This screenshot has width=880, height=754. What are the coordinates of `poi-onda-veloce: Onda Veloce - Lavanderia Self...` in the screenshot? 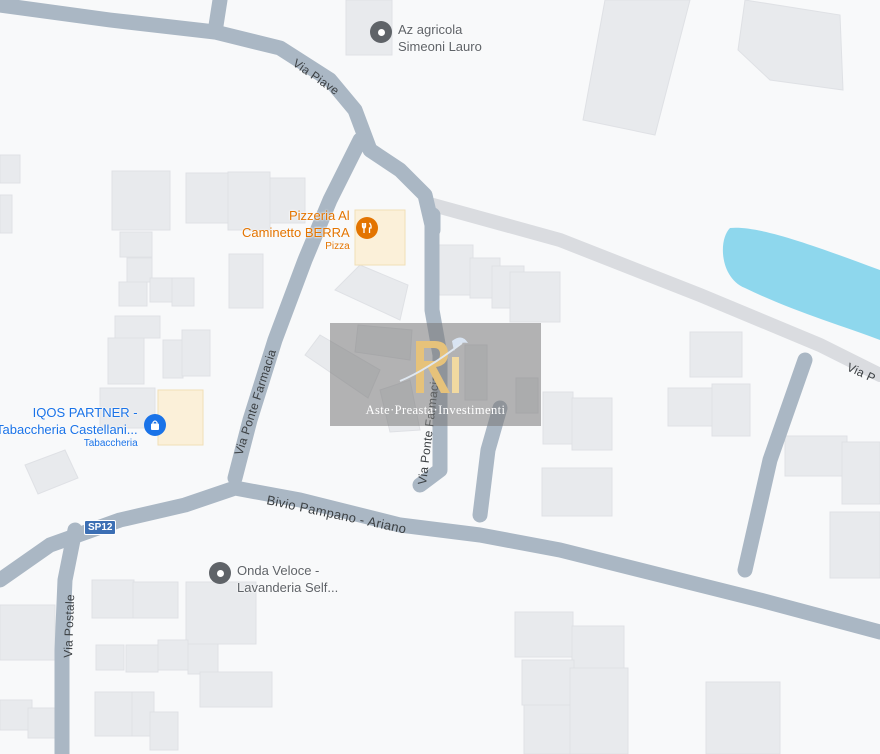 It's located at (273, 579).